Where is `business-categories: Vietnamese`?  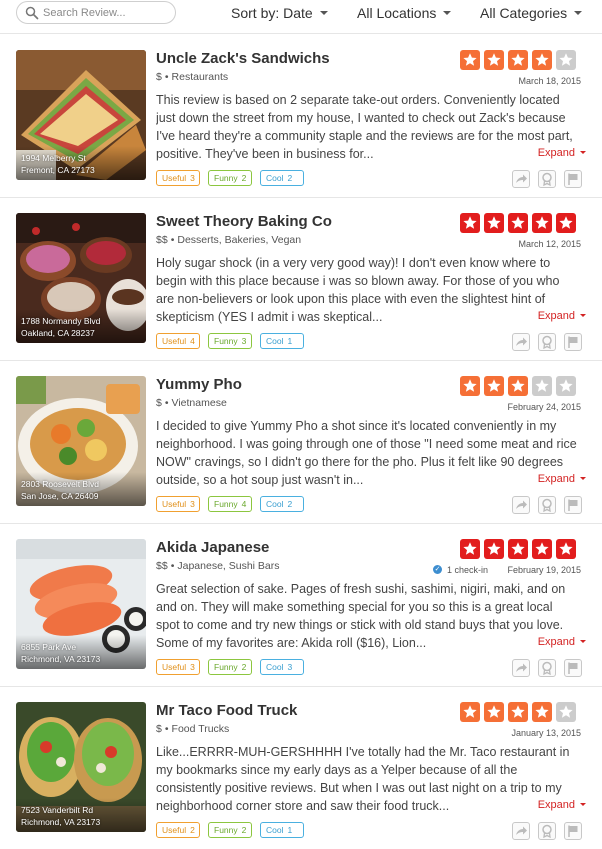 business-categories: Vietnamese is located at coordinates (199, 403).